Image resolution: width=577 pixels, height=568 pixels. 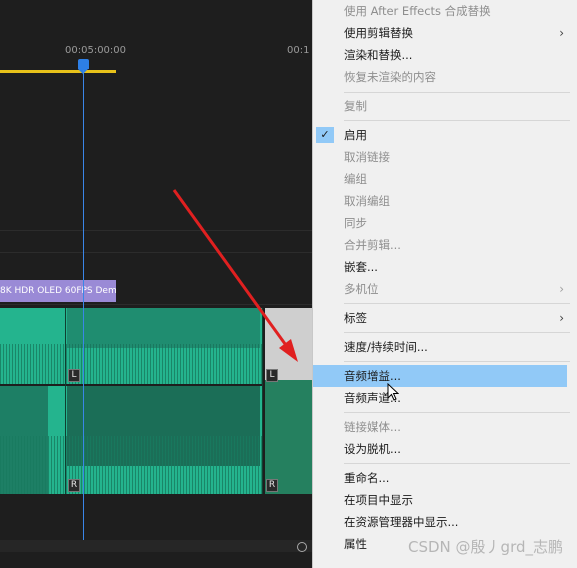 I want to click on mouse-cursor-icon, so click(x=393, y=392).